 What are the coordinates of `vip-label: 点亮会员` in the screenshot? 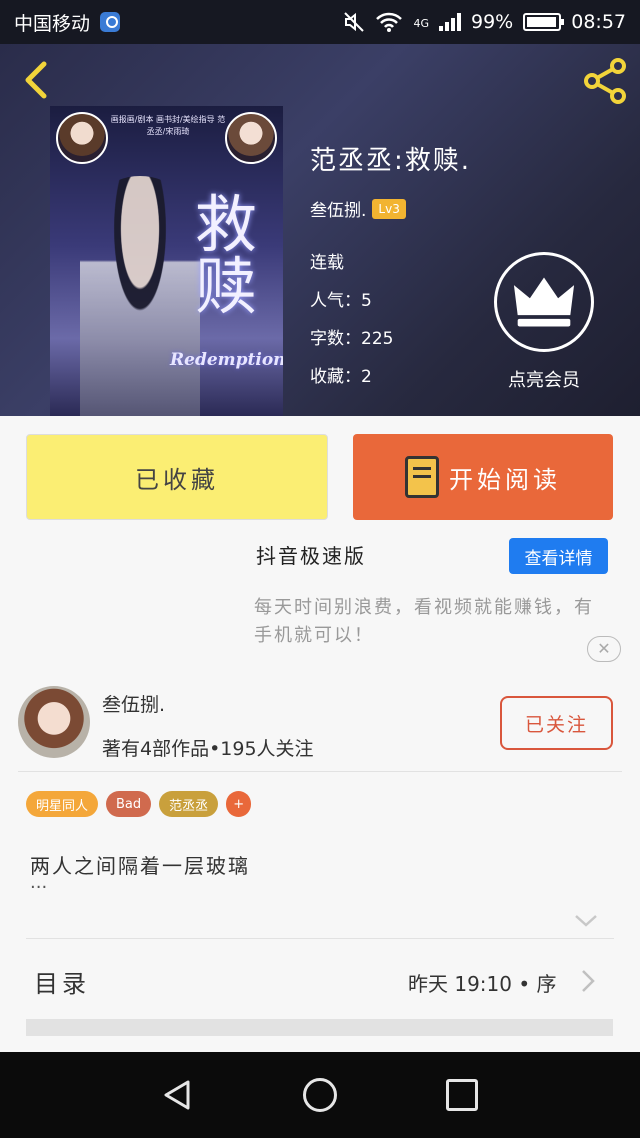 It's located at (544, 379).